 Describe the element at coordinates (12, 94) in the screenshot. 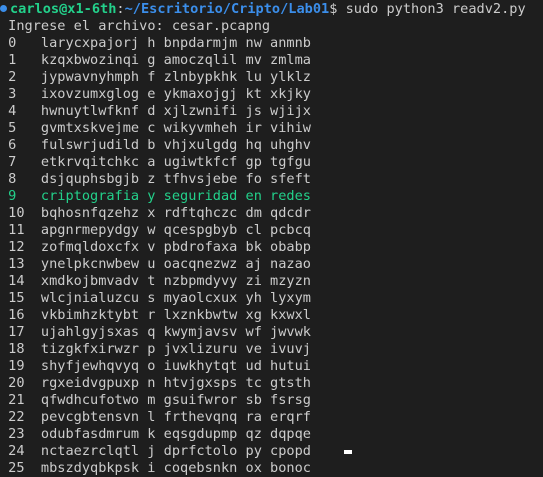

I see `row-index: 3` at that location.